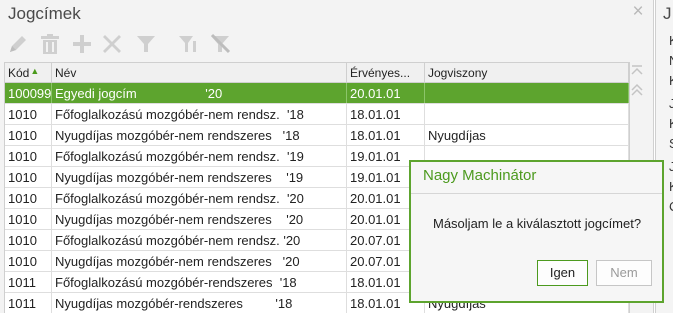 Image resolution: width=673 pixels, height=313 pixels. What do you see at coordinates (480, 175) in the screenshot?
I see `dialog-title: Nagy Machinátor` at bounding box center [480, 175].